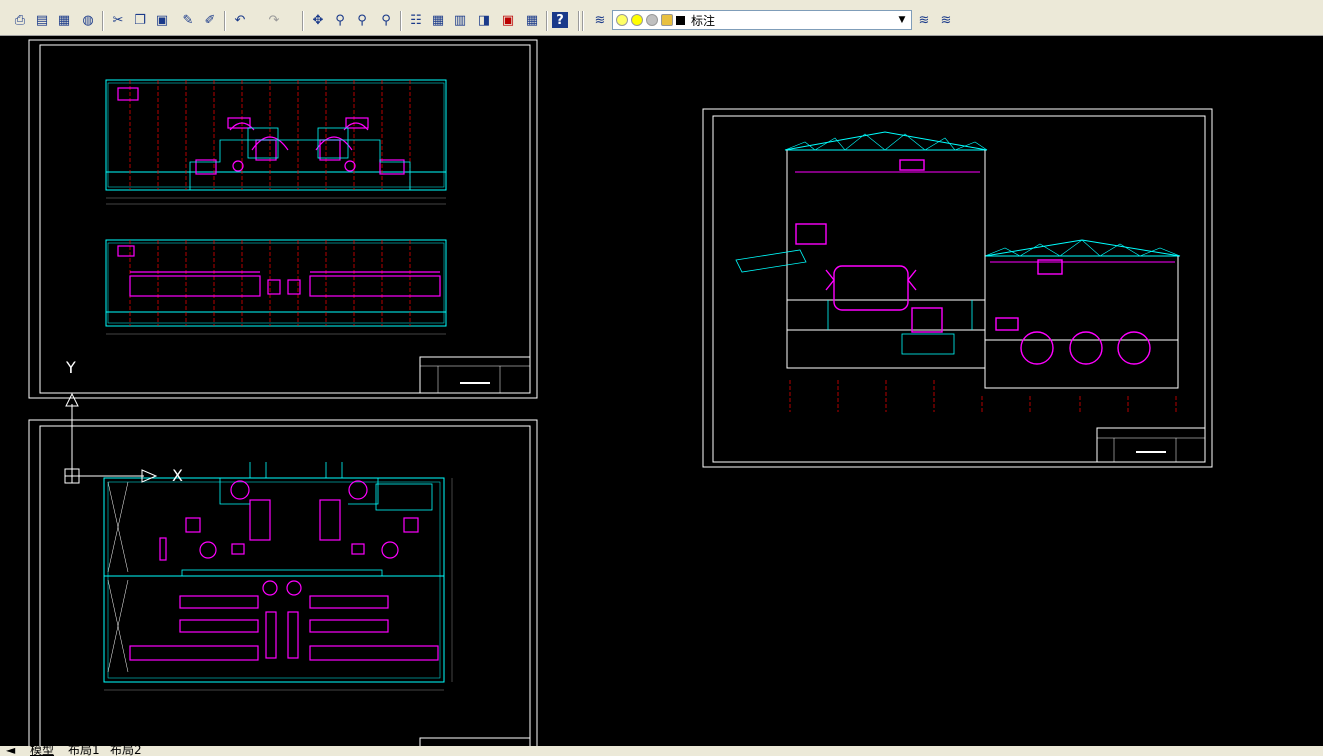 This screenshot has height=756, width=1323. What do you see at coordinates (188, 20) in the screenshot?
I see `match-properties-icon: ✎` at bounding box center [188, 20].